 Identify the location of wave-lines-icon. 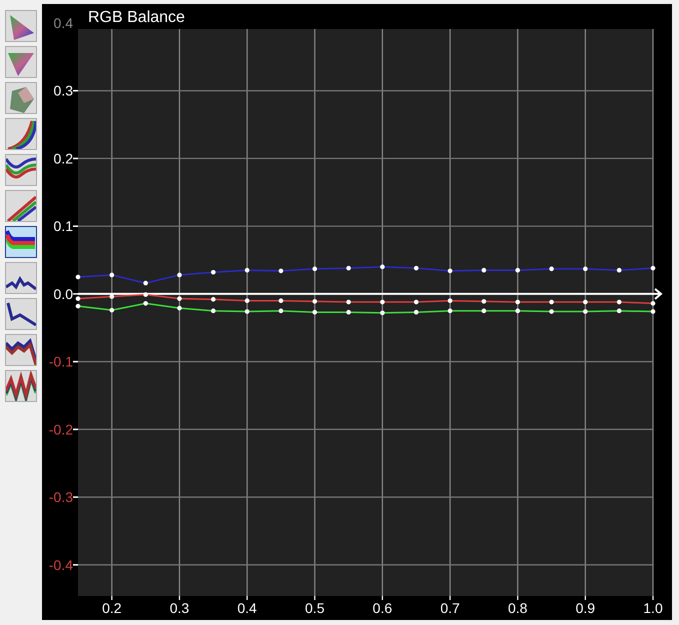
(21, 168).